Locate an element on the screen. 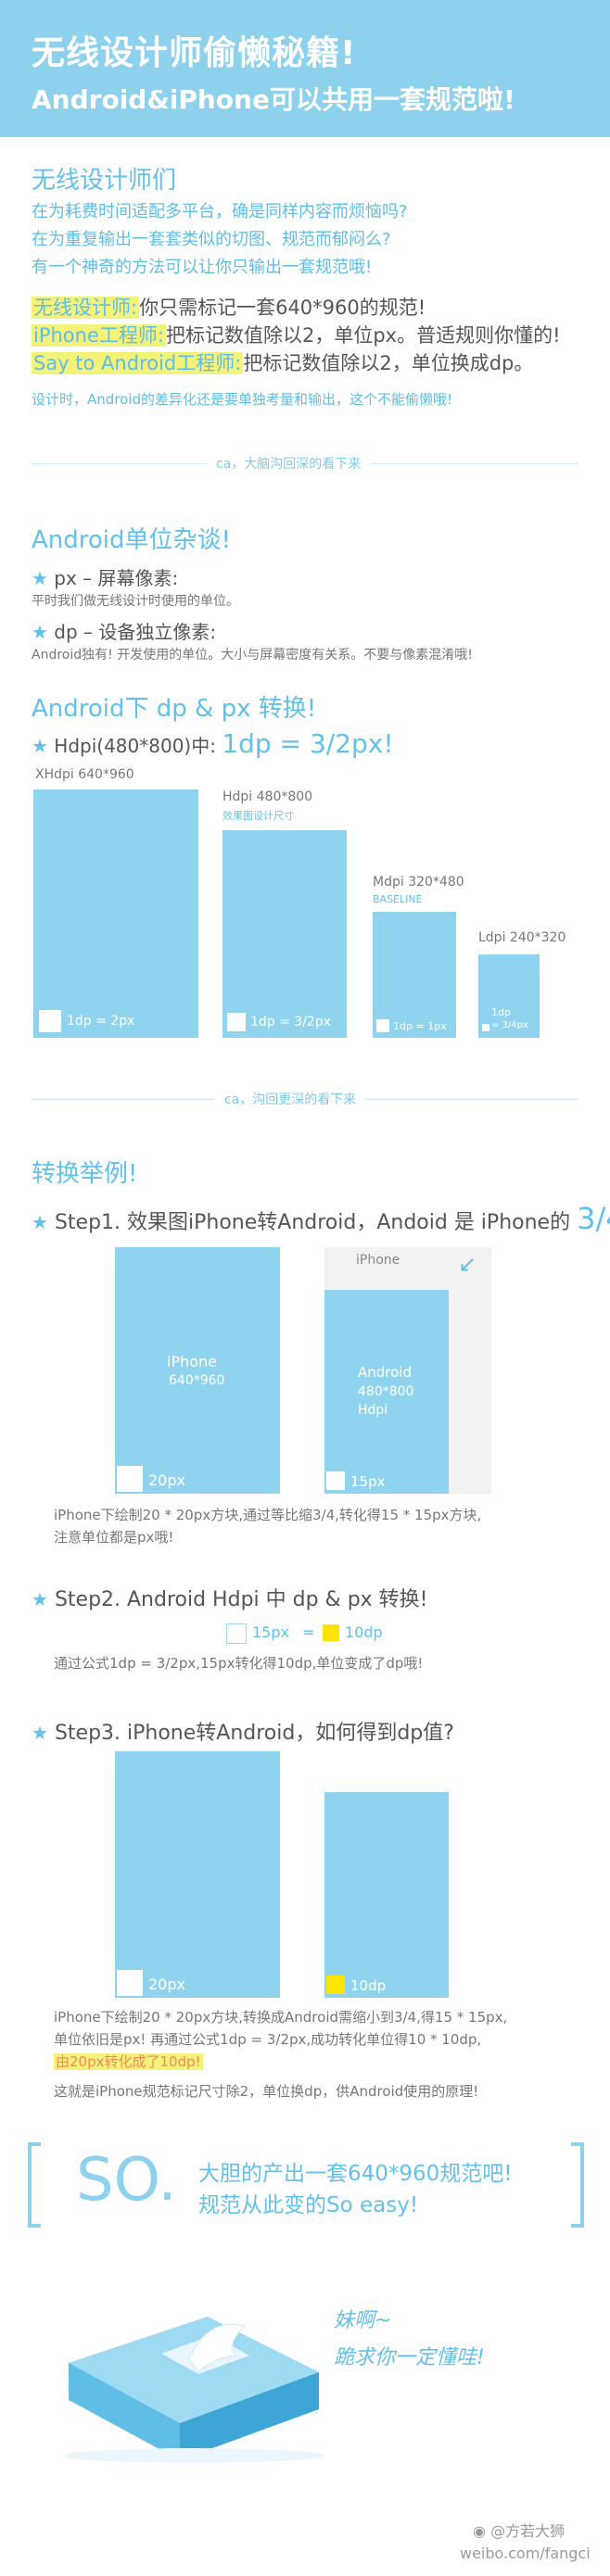  xhdpi-box is located at coordinates (115, 913).